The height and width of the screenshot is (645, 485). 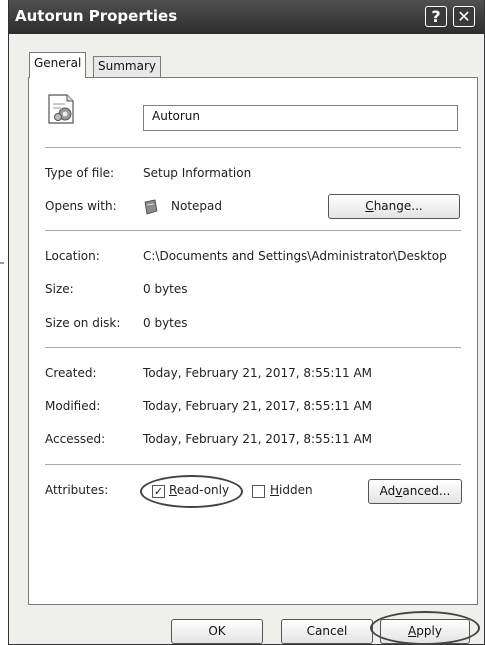 I want to click on tab-summary: Summary, so click(x=127, y=66).